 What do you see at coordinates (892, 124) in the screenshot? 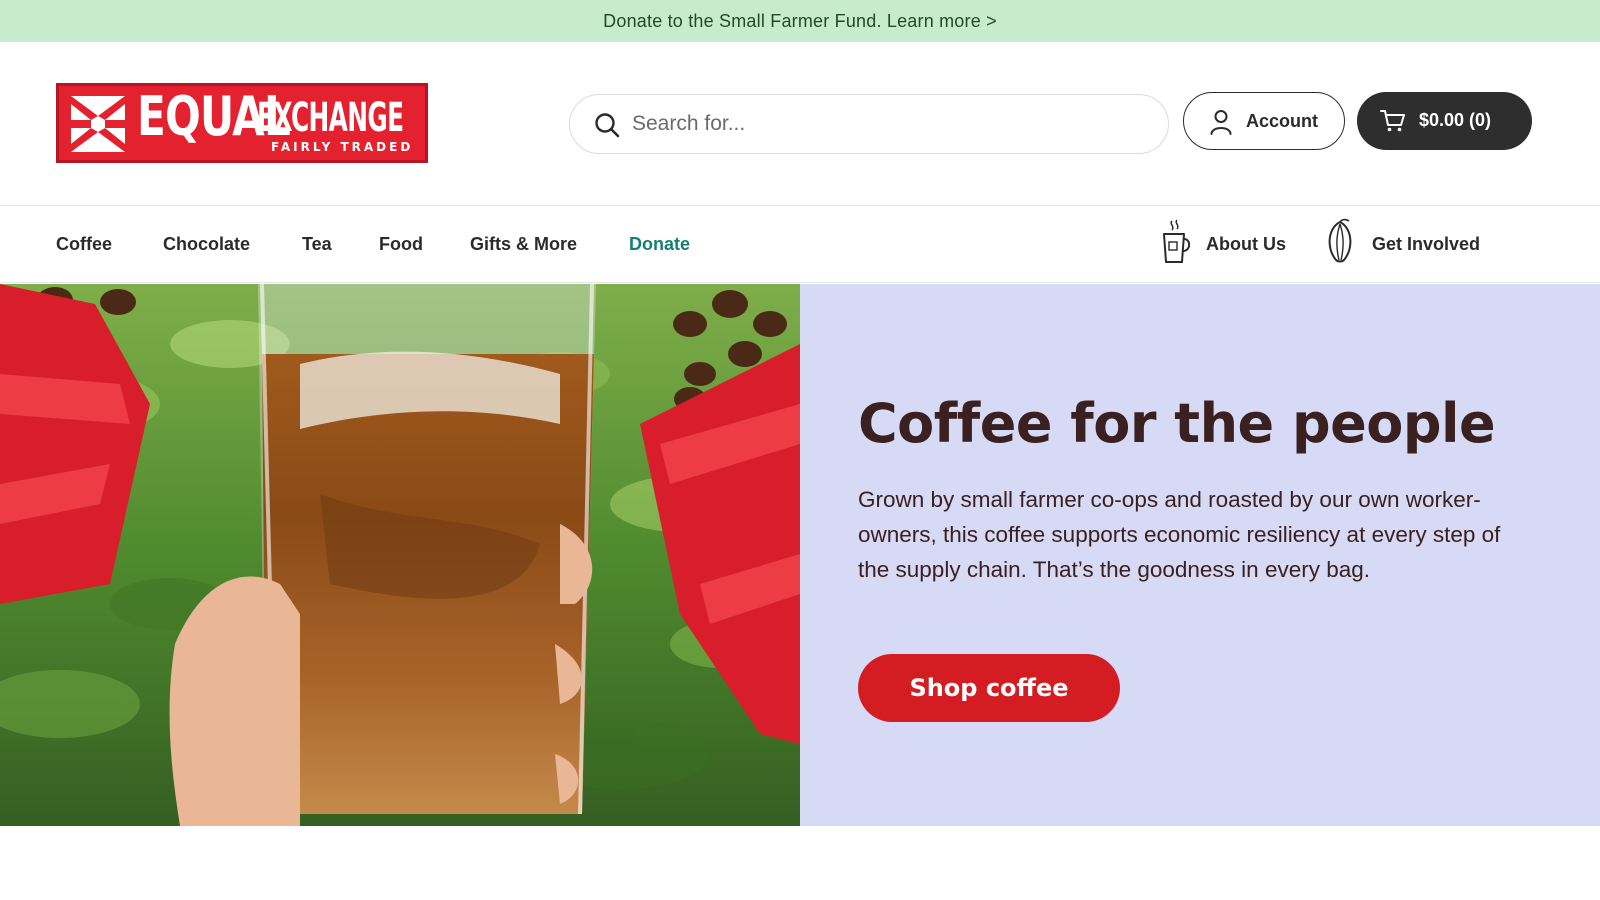
I see `search-input` at bounding box center [892, 124].